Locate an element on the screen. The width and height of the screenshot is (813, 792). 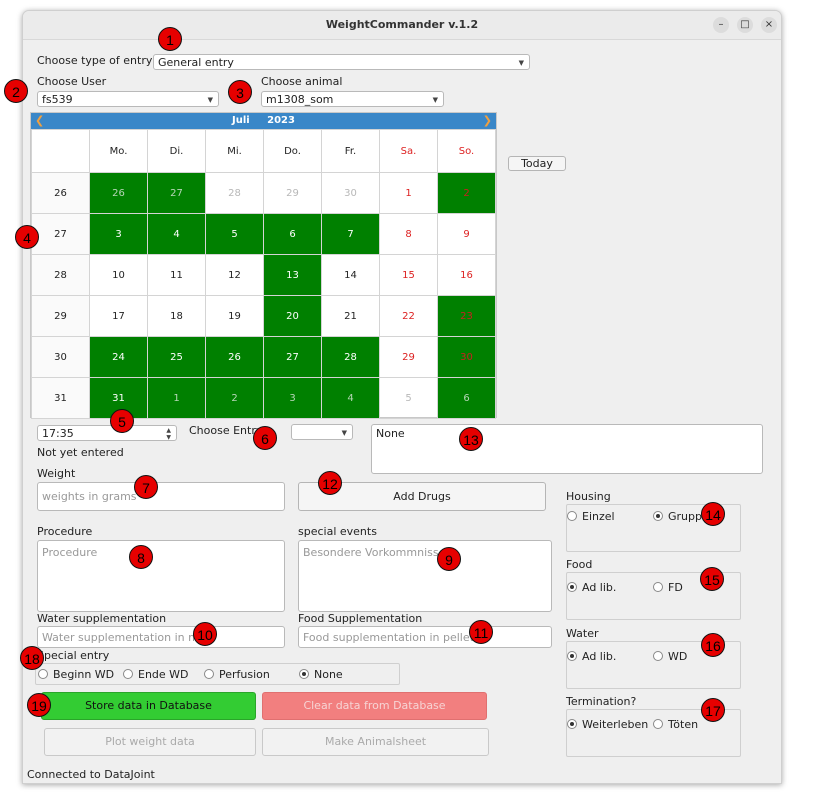
radio-label: Perfusion is located at coordinates (244, 674).